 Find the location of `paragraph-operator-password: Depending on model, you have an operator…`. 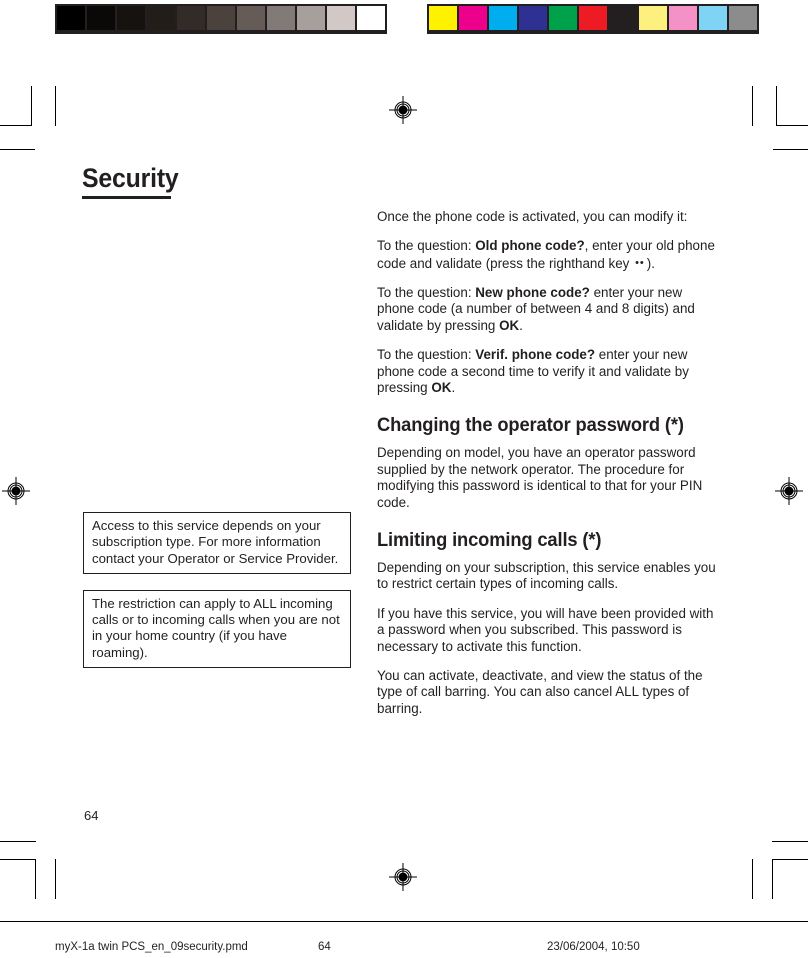

paragraph-operator-password: Depending on model, you have an operator… is located at coordinates (540, 477).